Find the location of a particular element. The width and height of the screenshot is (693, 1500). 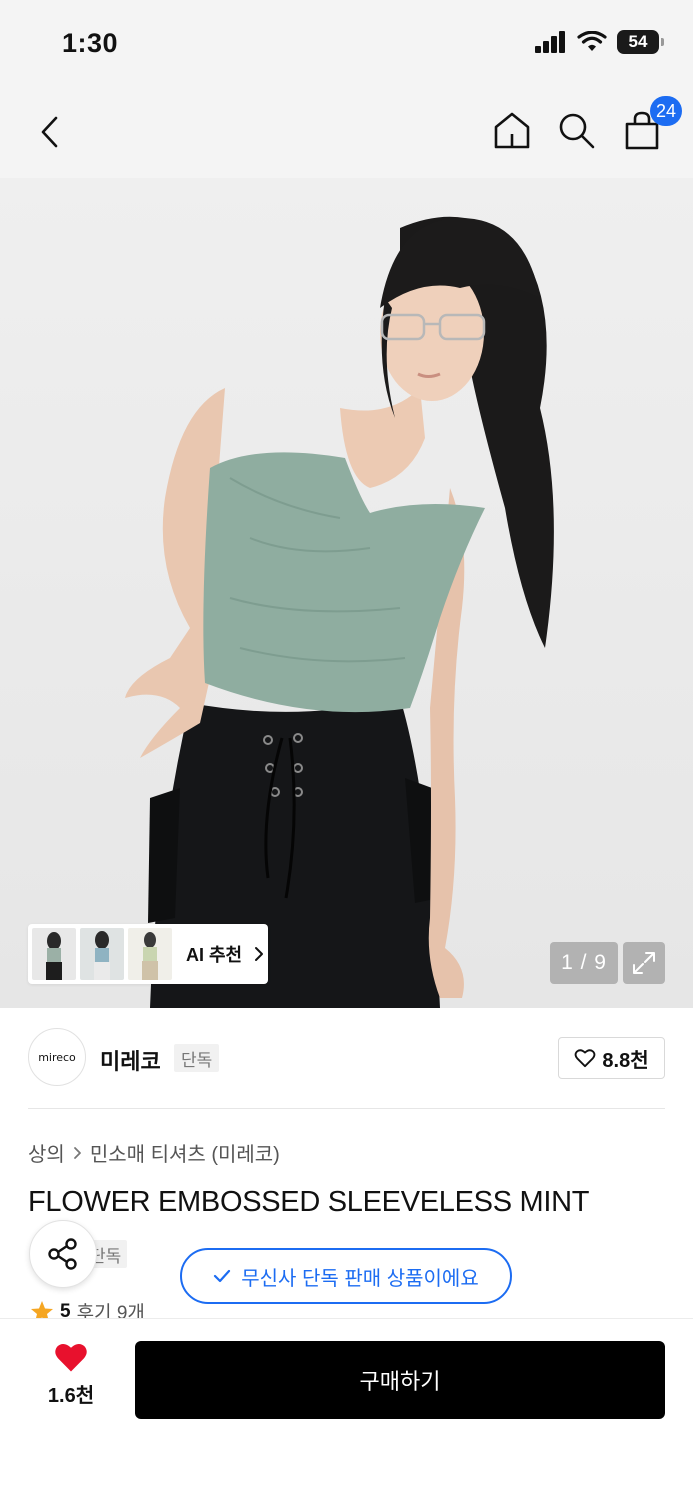

breadcrumb: 상의 민소매 티셔츠 (미레코) is located at coordinates (154, 1152).